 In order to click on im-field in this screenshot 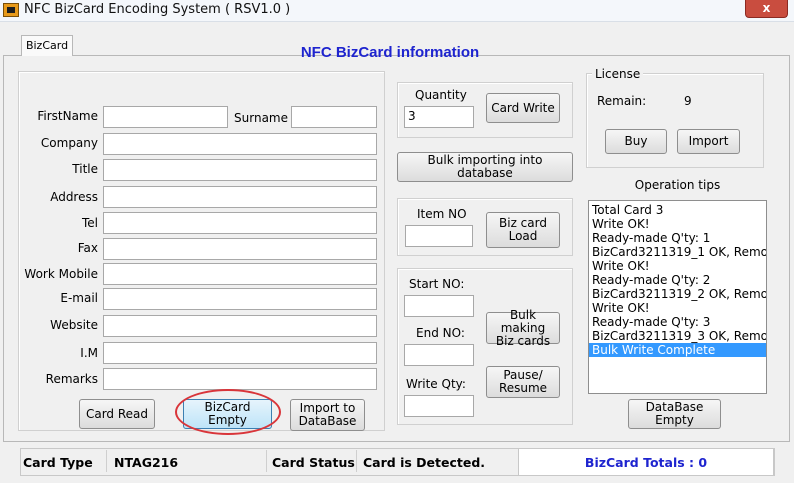, I will do `click(240, 353)`.